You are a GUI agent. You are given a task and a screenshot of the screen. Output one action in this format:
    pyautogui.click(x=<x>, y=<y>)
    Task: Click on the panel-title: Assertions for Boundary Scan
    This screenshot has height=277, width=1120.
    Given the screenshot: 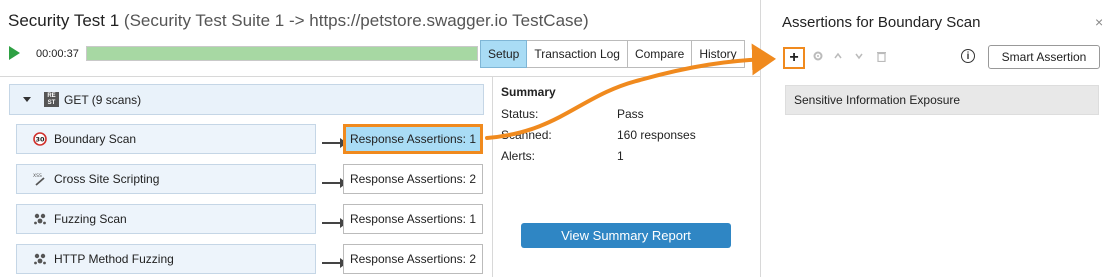 What is the action you would take?
    pyautogui.click(x=881, y=22)
    